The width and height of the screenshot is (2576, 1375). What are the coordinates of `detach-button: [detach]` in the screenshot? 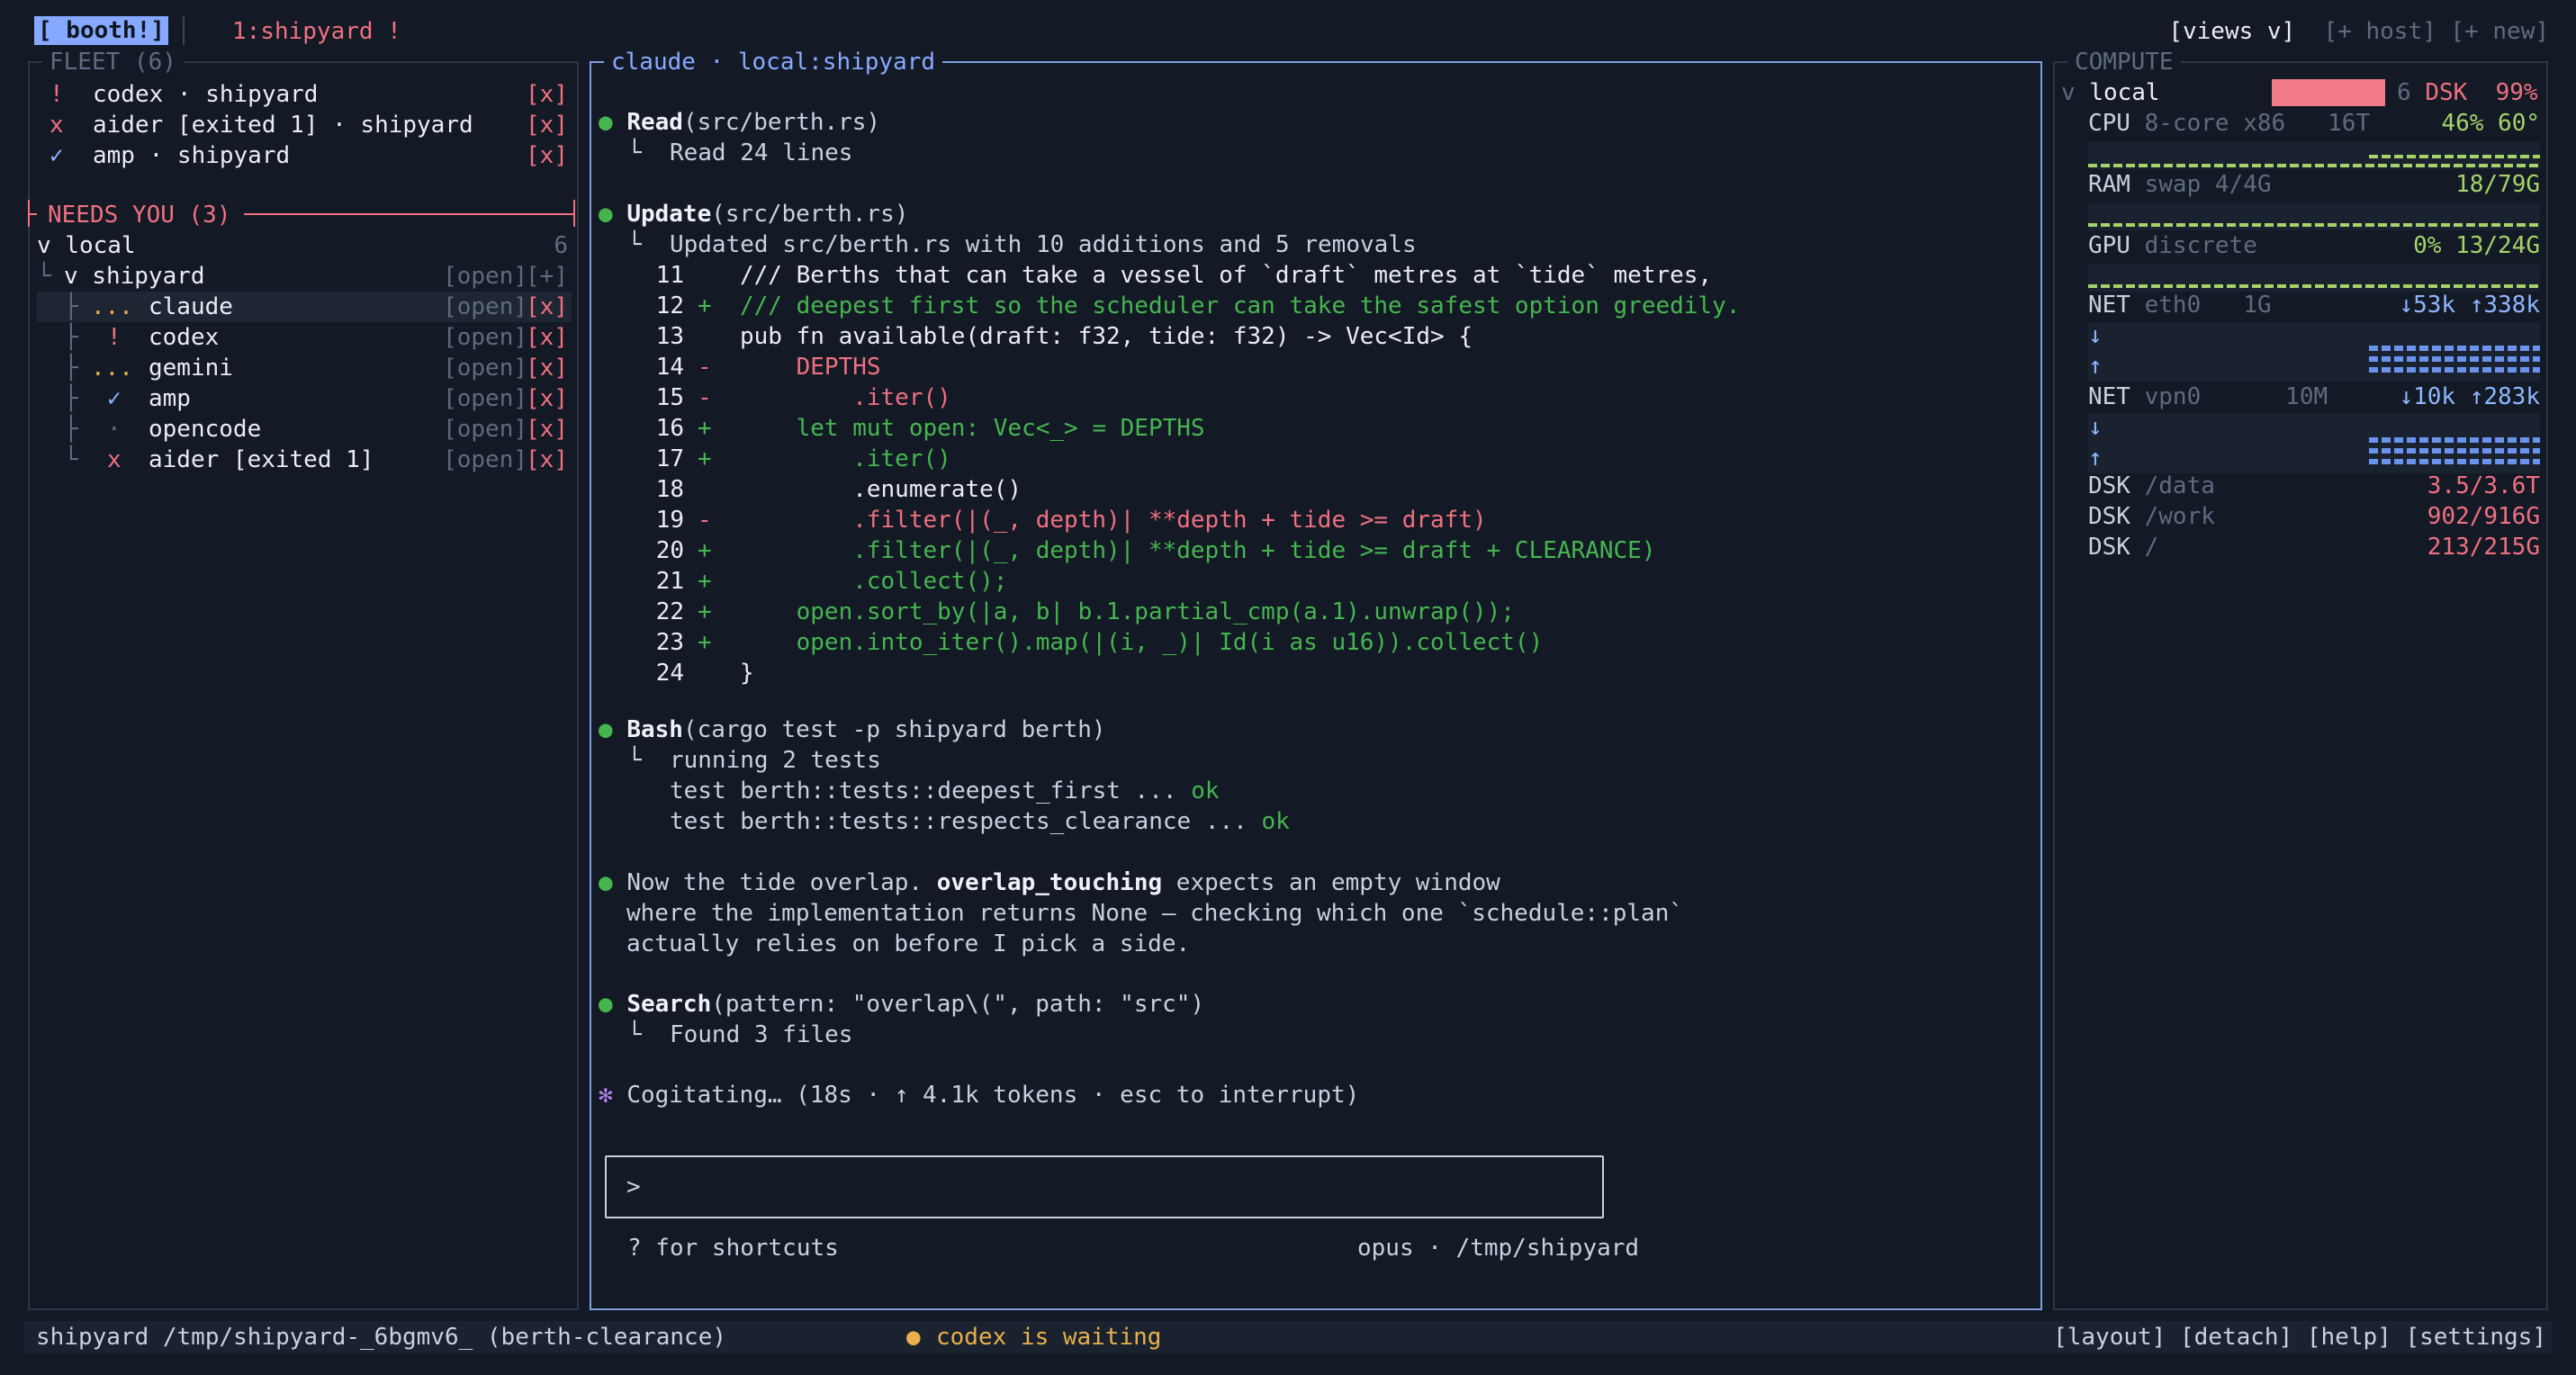 It's located at (2236, 1337).